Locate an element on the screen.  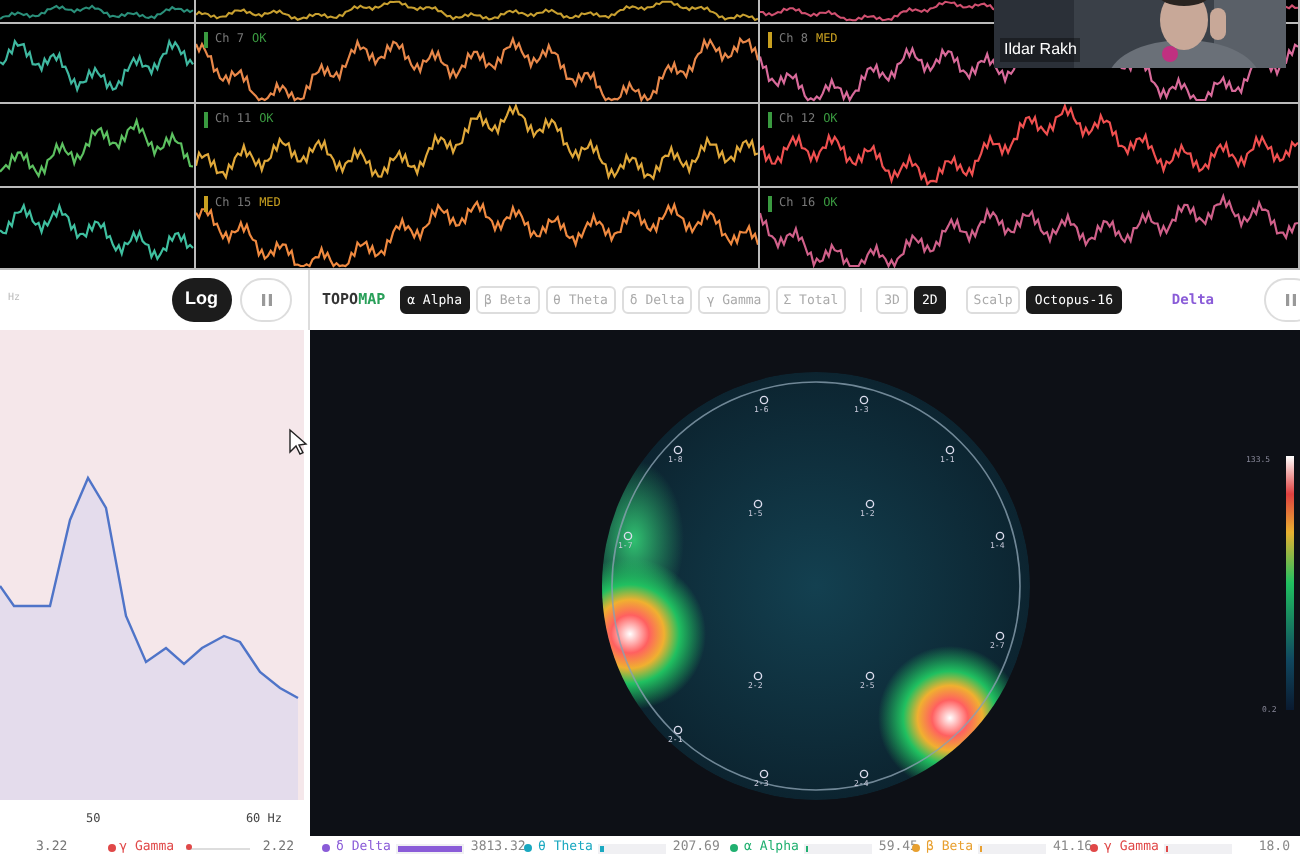
pause-button is located at coordinates (266, 300).